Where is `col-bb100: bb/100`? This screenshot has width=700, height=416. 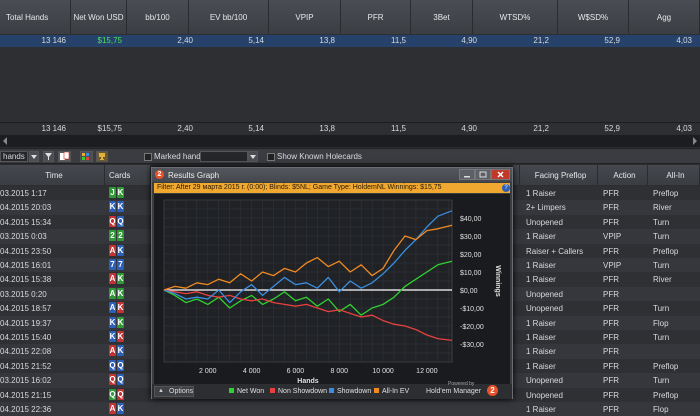
col-bb100: bb/100 is located at coordinates (158, 17).